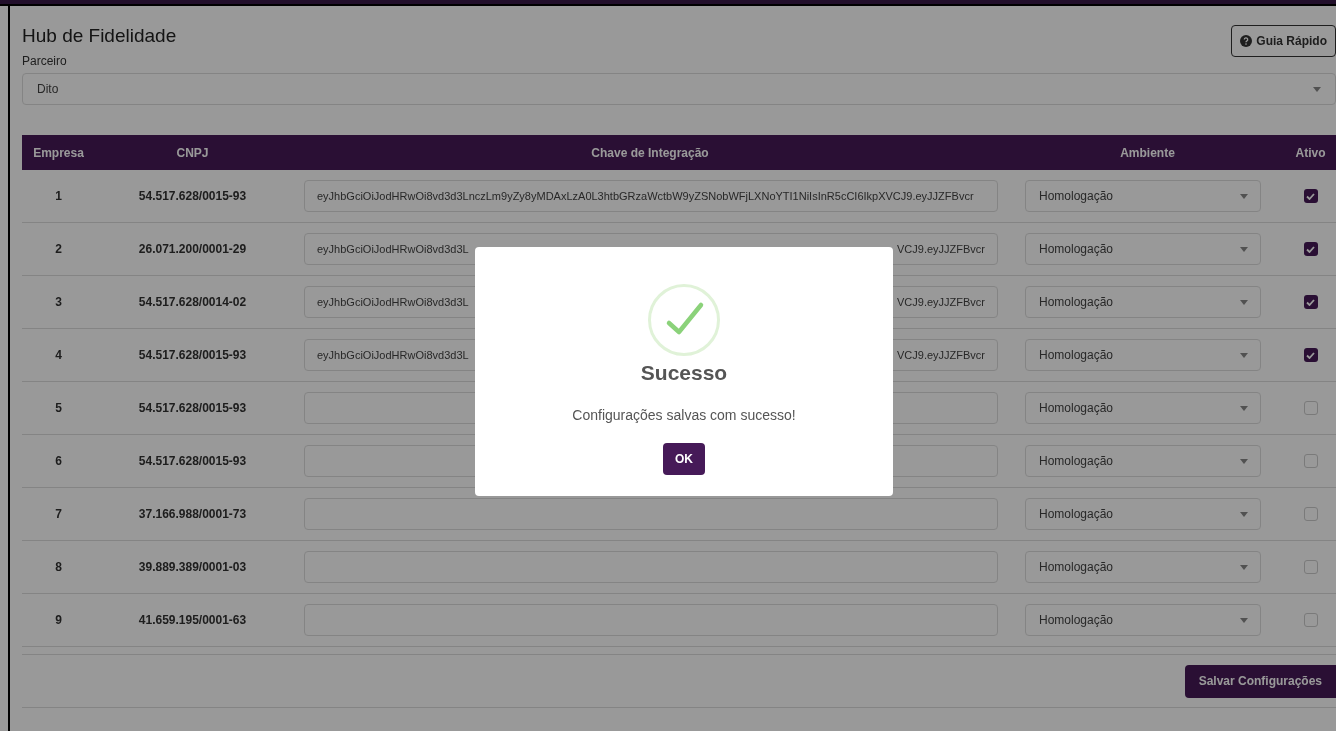 Image resolution: width=1336 pixels, height=731 pixels. What do you see at coordinates (192, 302) in the screenshot?
I see `table-cell-text: 54.517.628/0014-02` at bounding box center [192, 302].